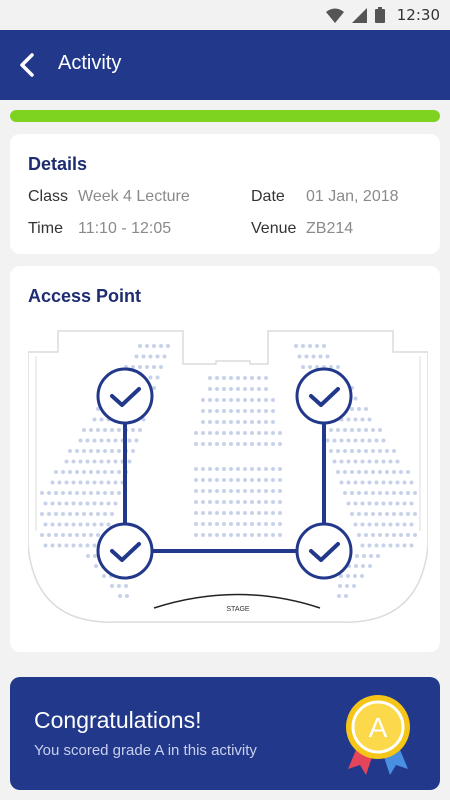 The image size is (450, 800). I want to click on time-row: Time, so click(45, 229).